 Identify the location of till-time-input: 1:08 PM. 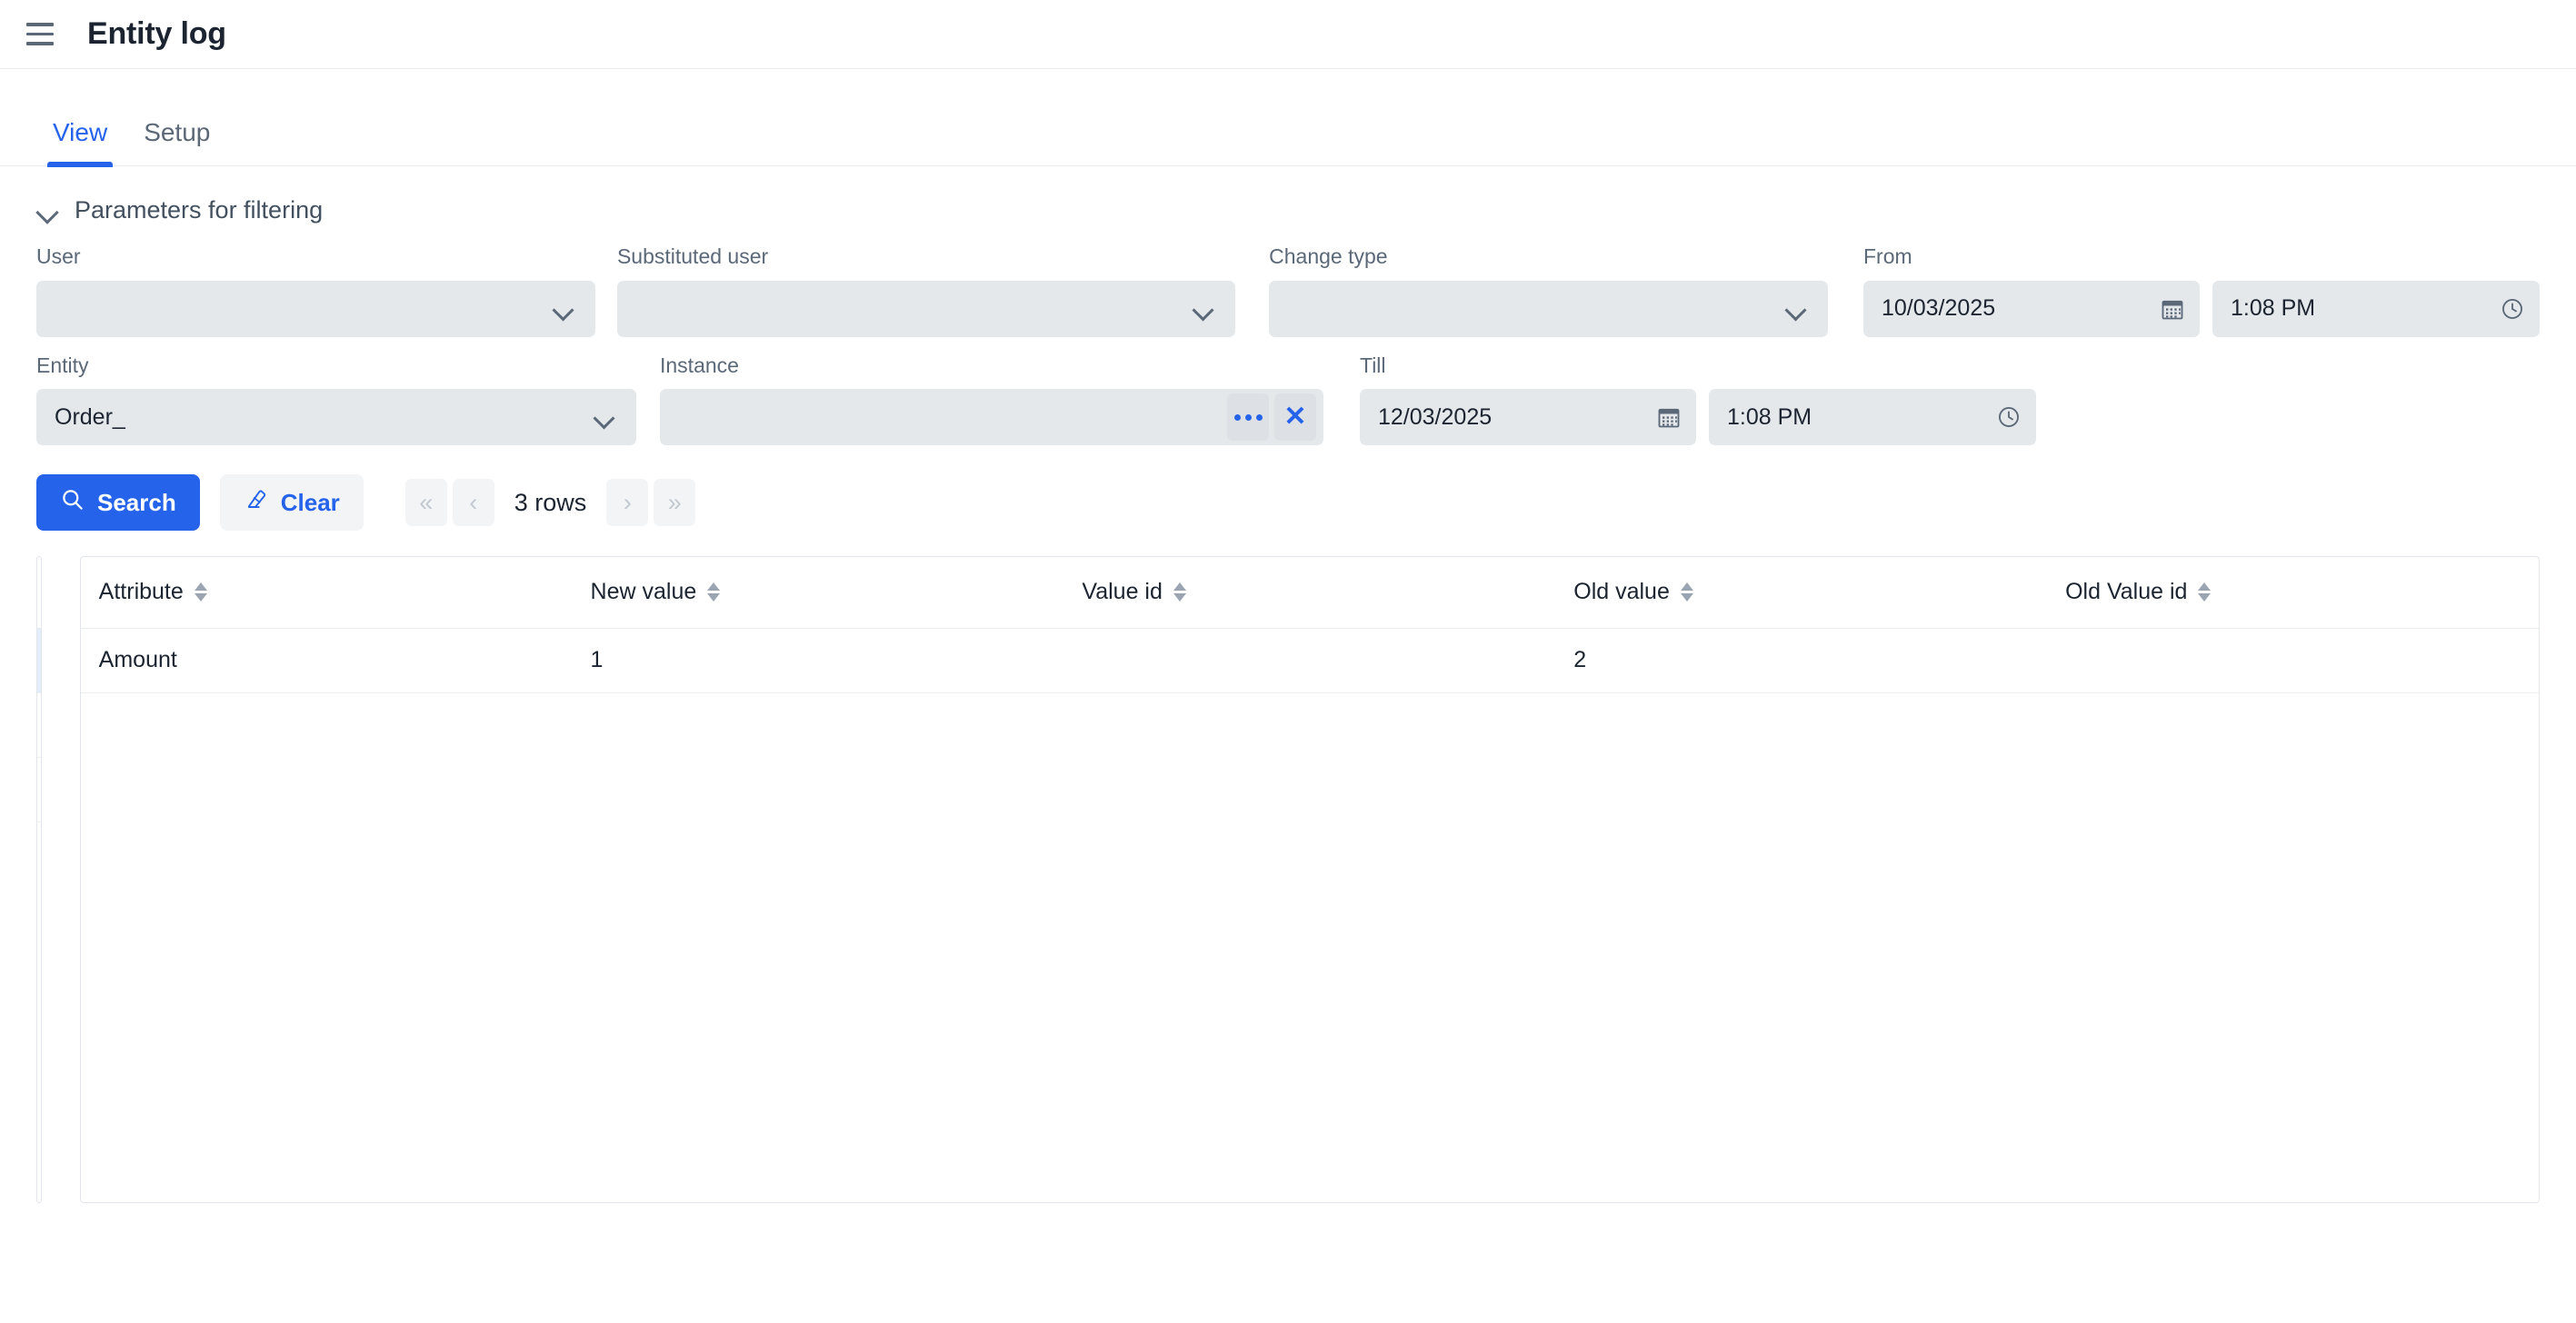
(1872, 417).